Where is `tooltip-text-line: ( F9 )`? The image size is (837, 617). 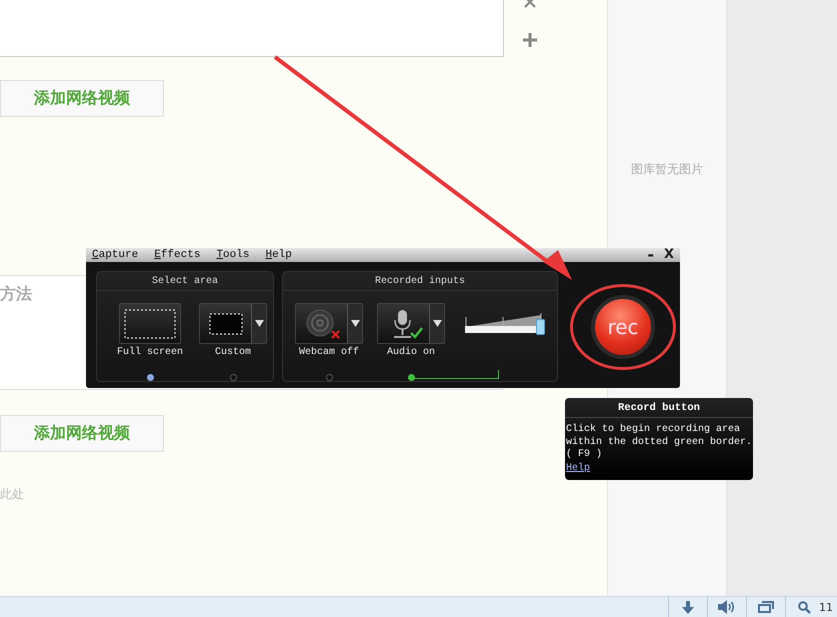
tooltip-text-line: ( F9 ) is located at coordinates (584, 455).